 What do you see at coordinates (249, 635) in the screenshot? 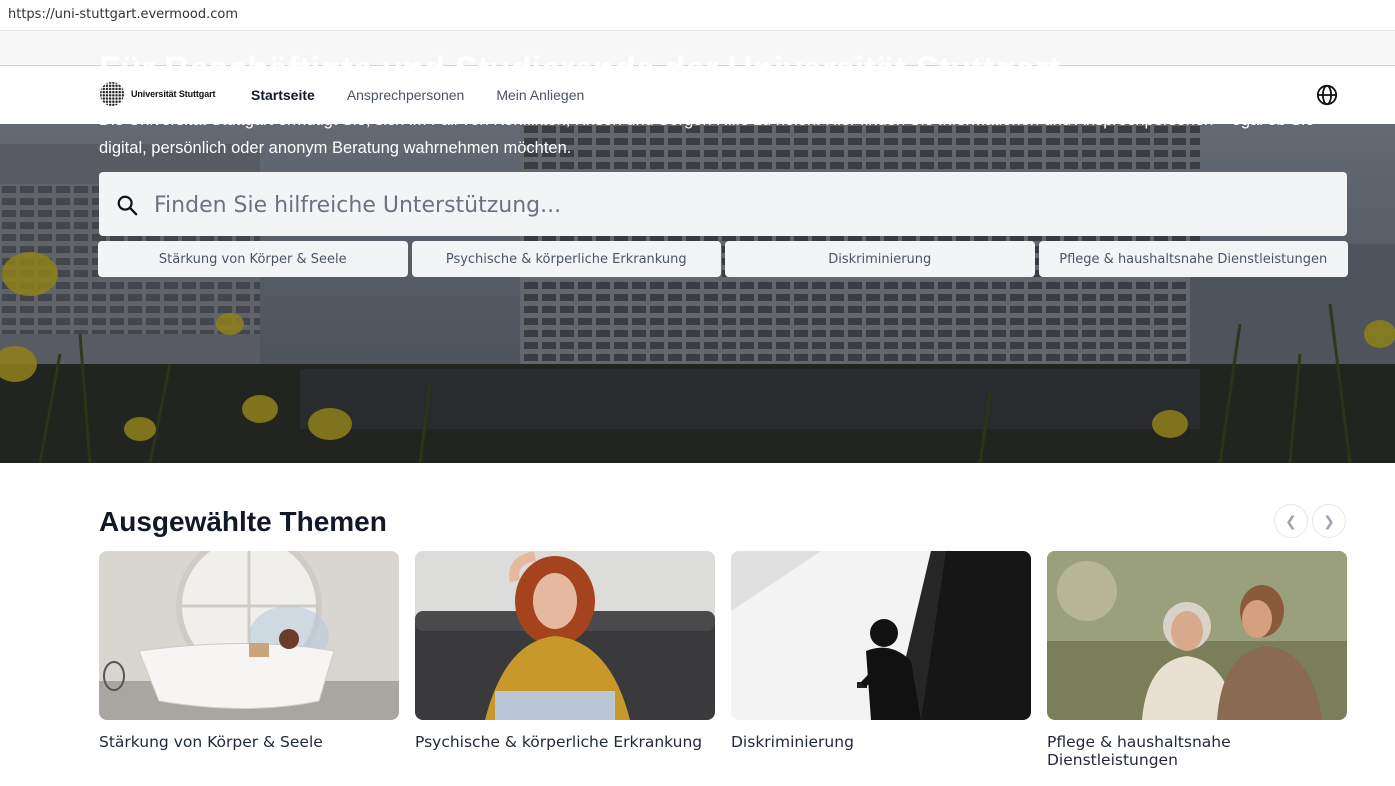
I see `card-image-bath` at bounding box center [249, 635].